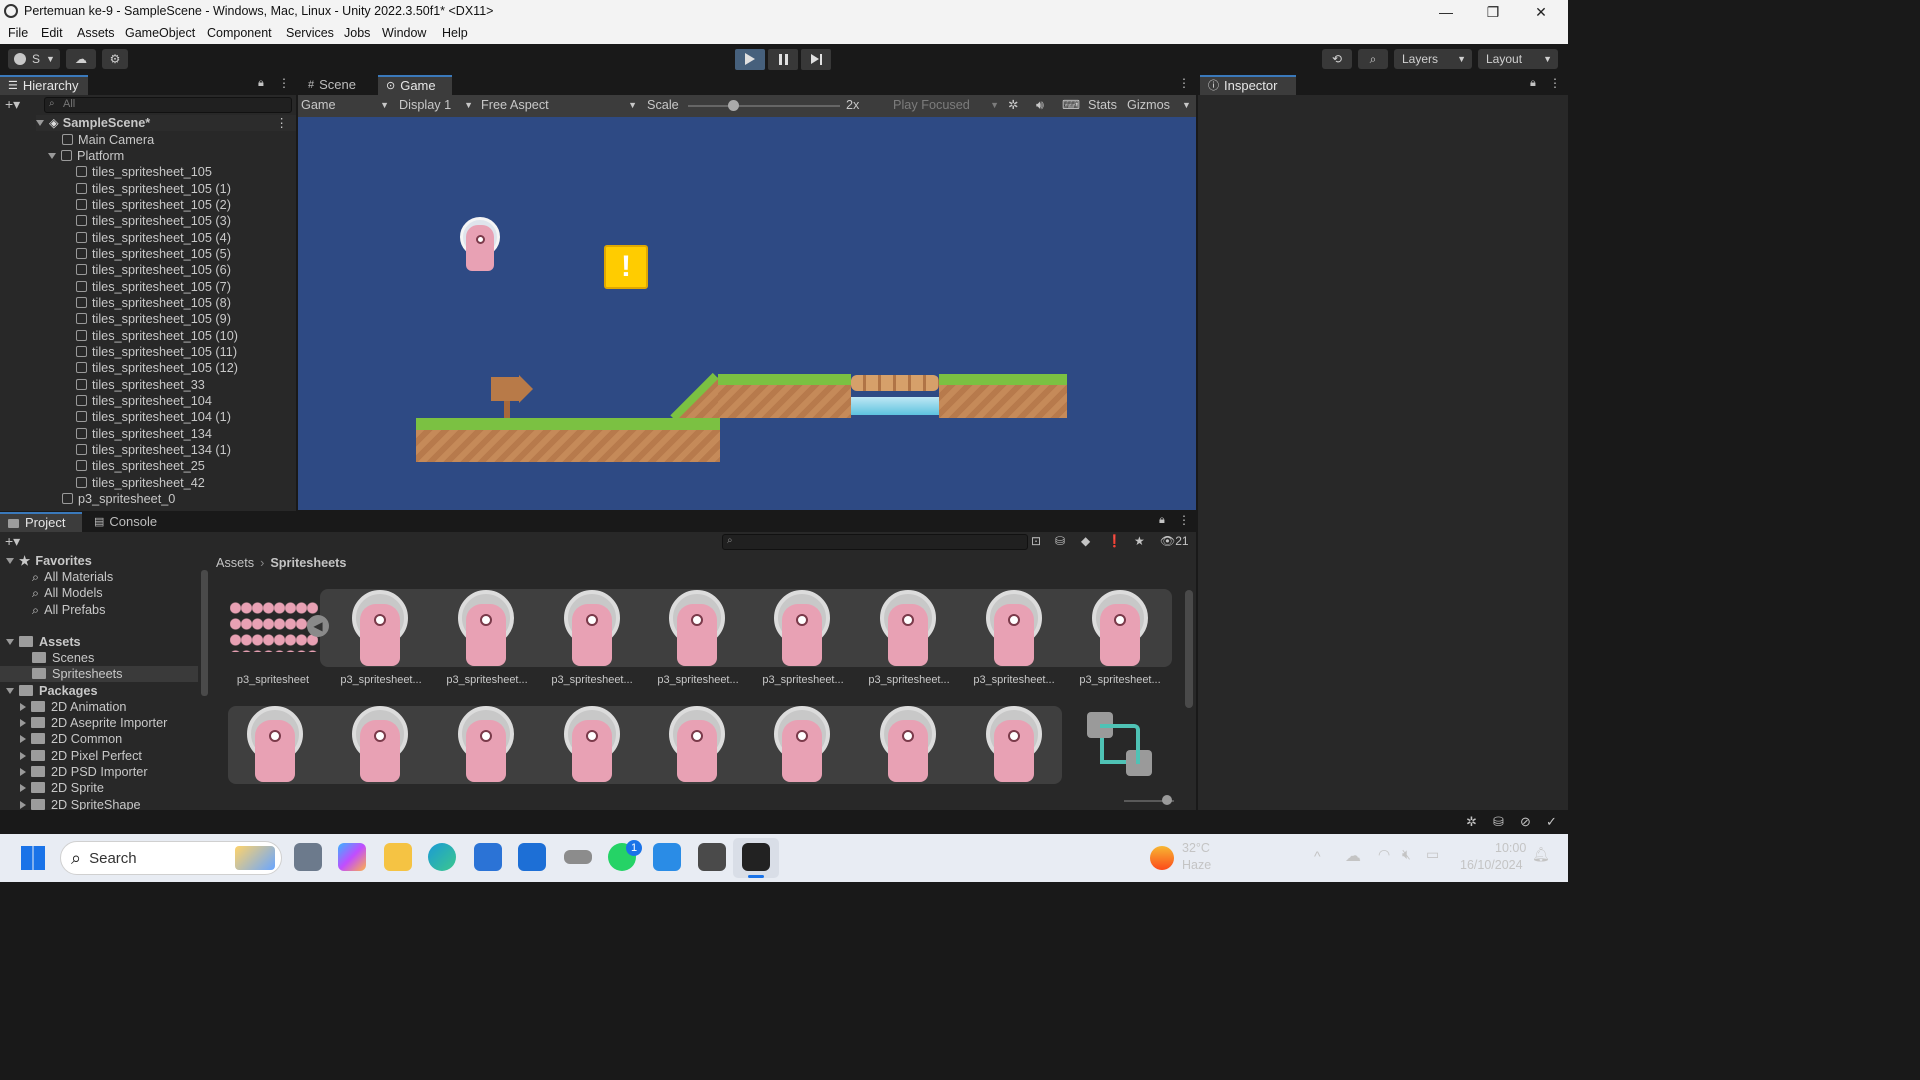  What do you see at coordinates (1167, 800) in the screenshot?
I see `icon-size-slider-handle` at bounding box center [1167, 800].